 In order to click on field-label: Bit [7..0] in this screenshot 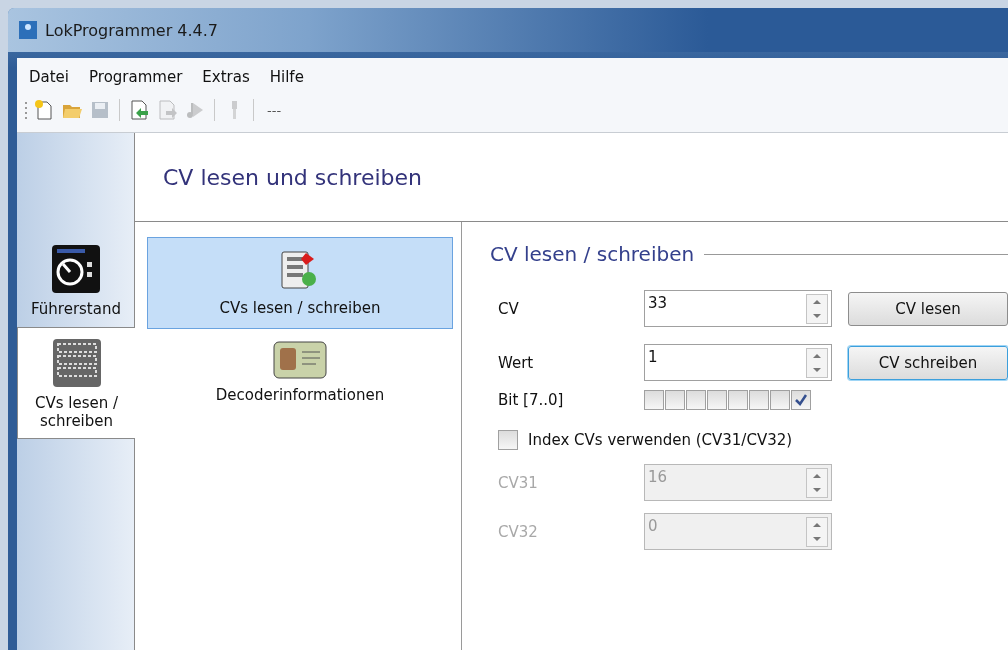, I will do `click(531, 400)`.